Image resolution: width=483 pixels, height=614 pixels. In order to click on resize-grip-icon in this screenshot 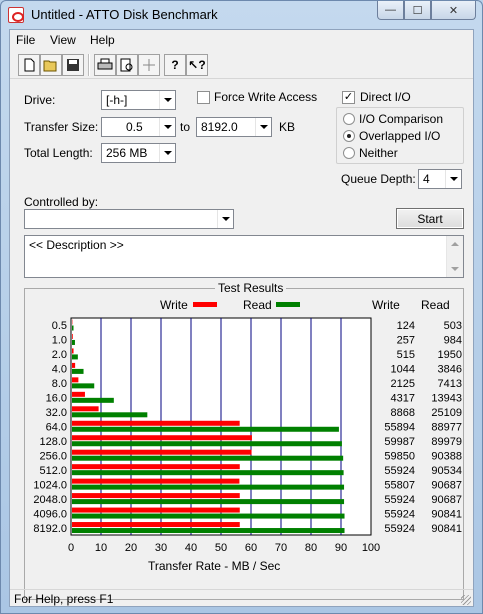, I will do `click(466, 600)`.